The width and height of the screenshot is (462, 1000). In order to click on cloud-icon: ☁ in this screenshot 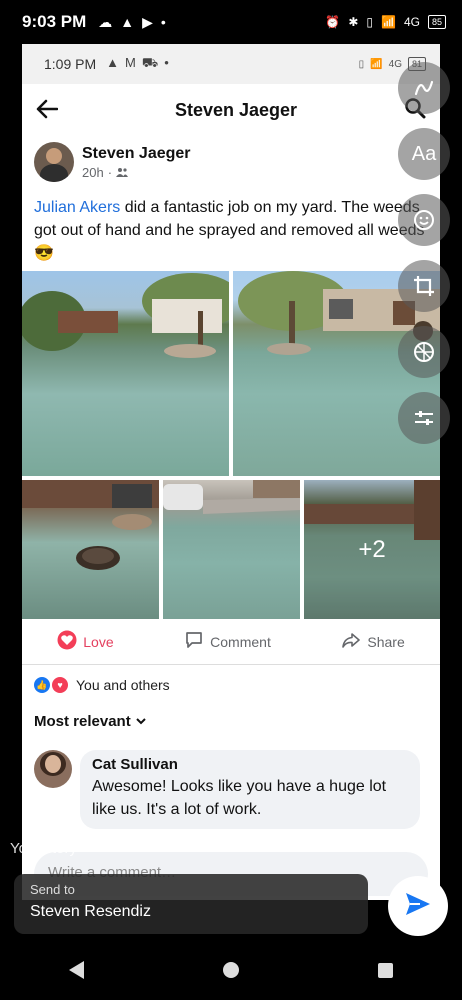, I will do `click(105, 21)`.